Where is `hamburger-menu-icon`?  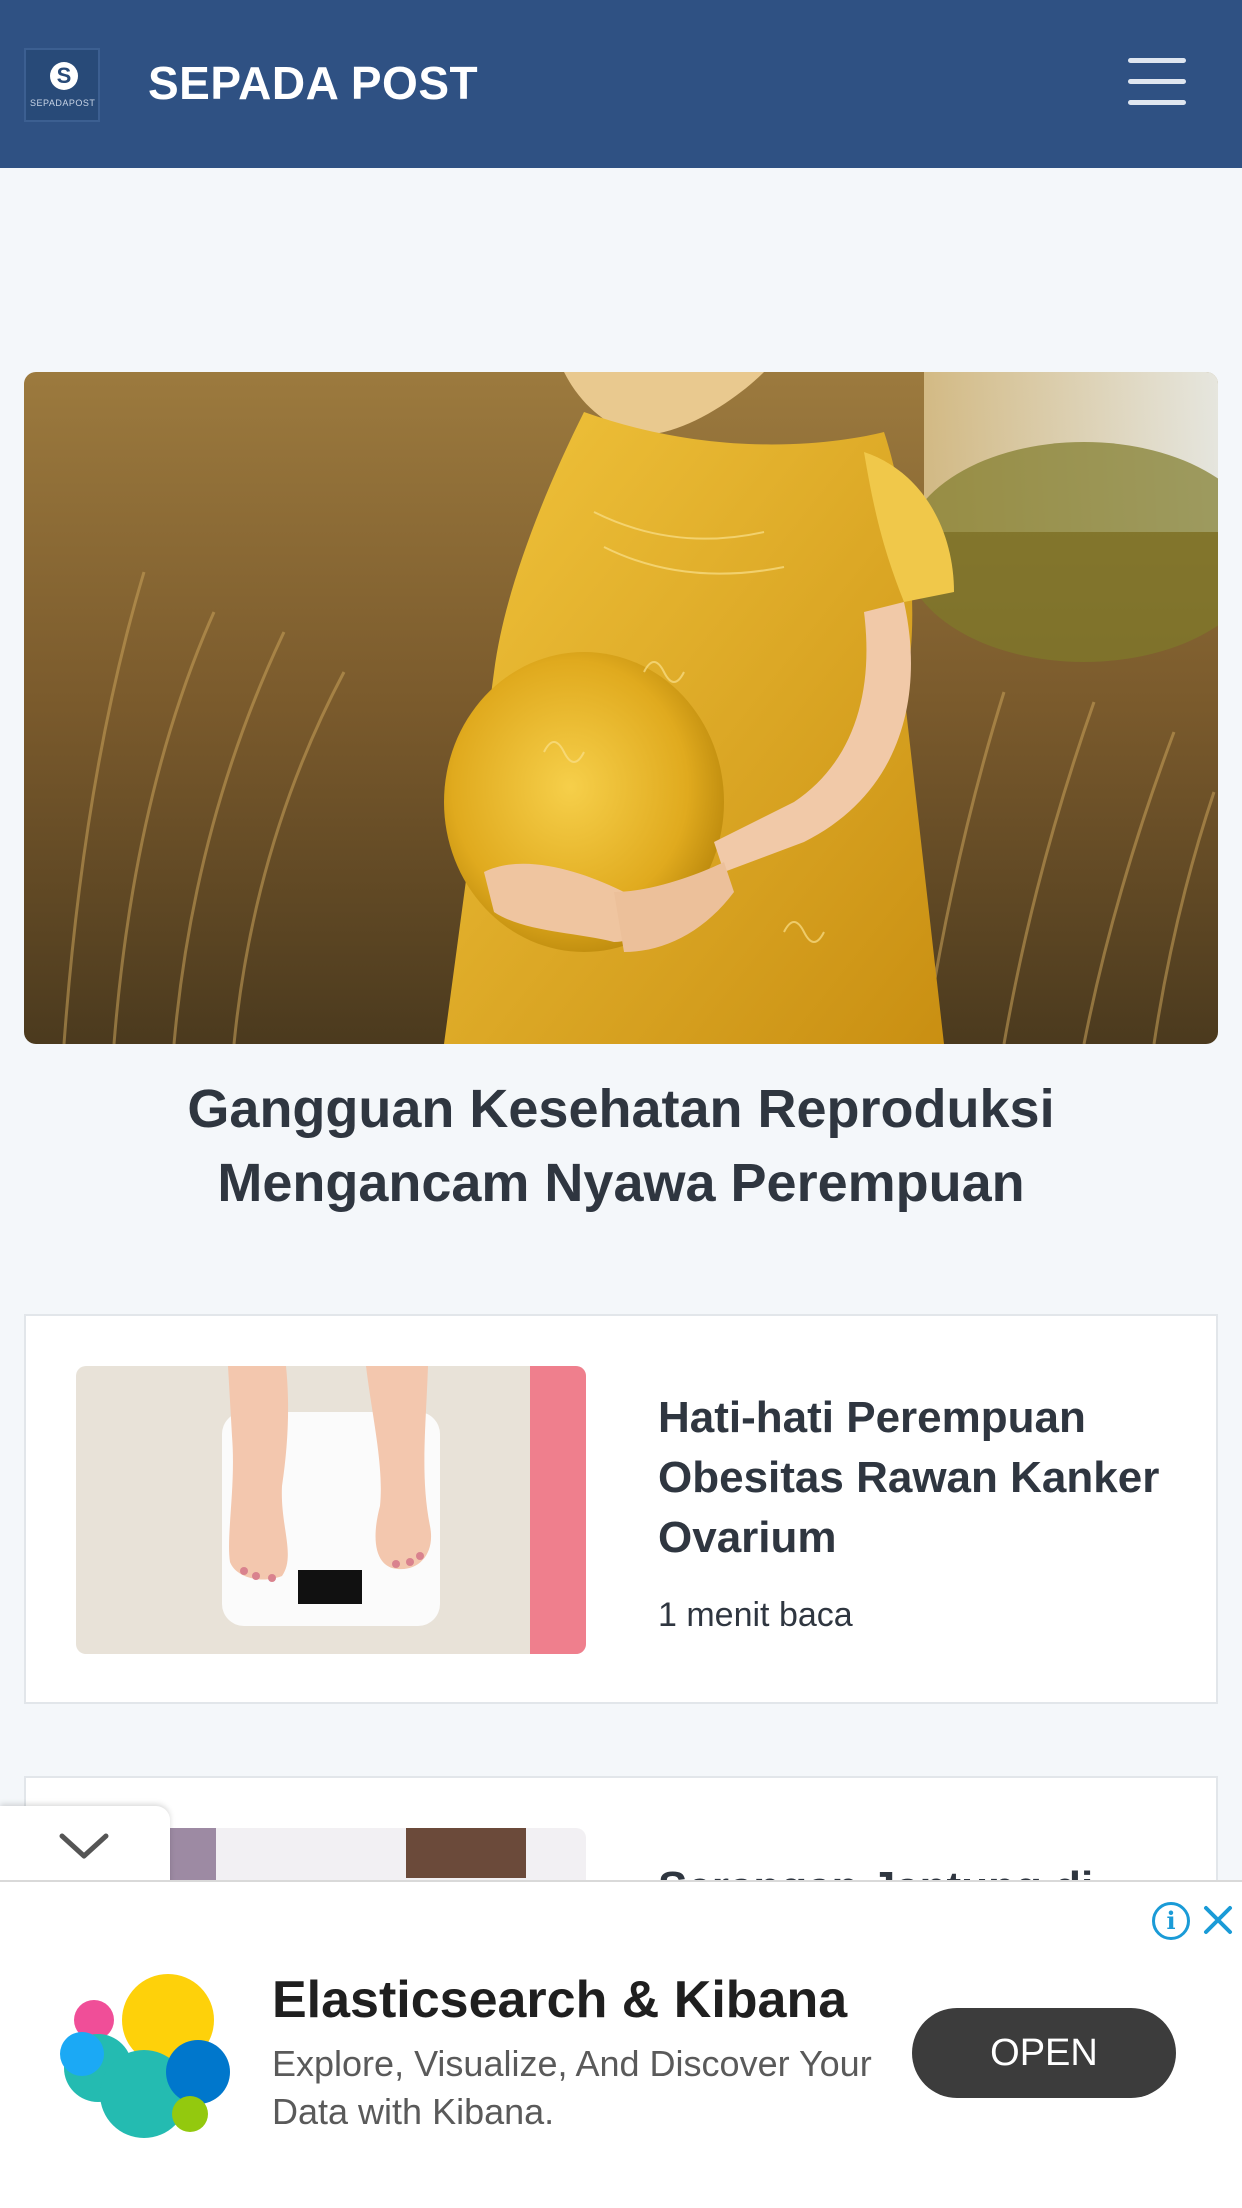 hamburger-menu-icon is located at coordinates (1157, 82).